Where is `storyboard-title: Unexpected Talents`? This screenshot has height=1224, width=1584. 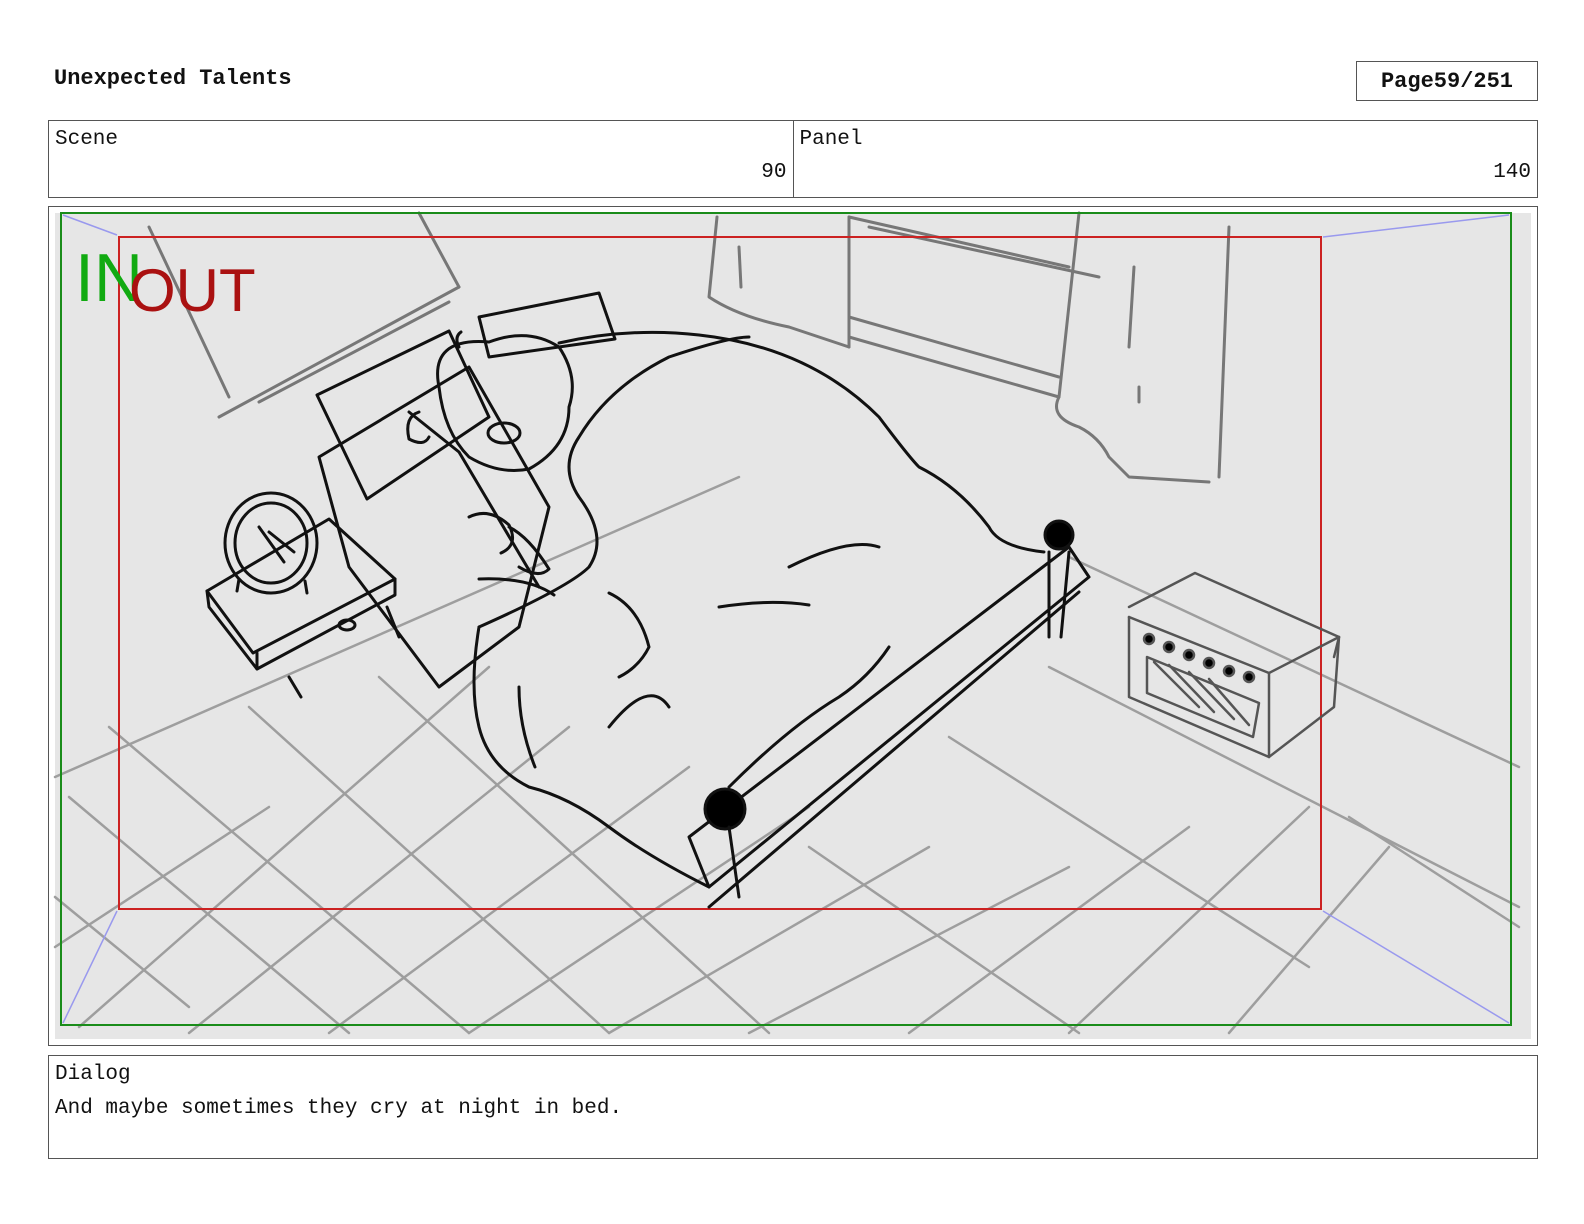
storyboard-title: Unexpected Talents is located at coordinates (173, 78).